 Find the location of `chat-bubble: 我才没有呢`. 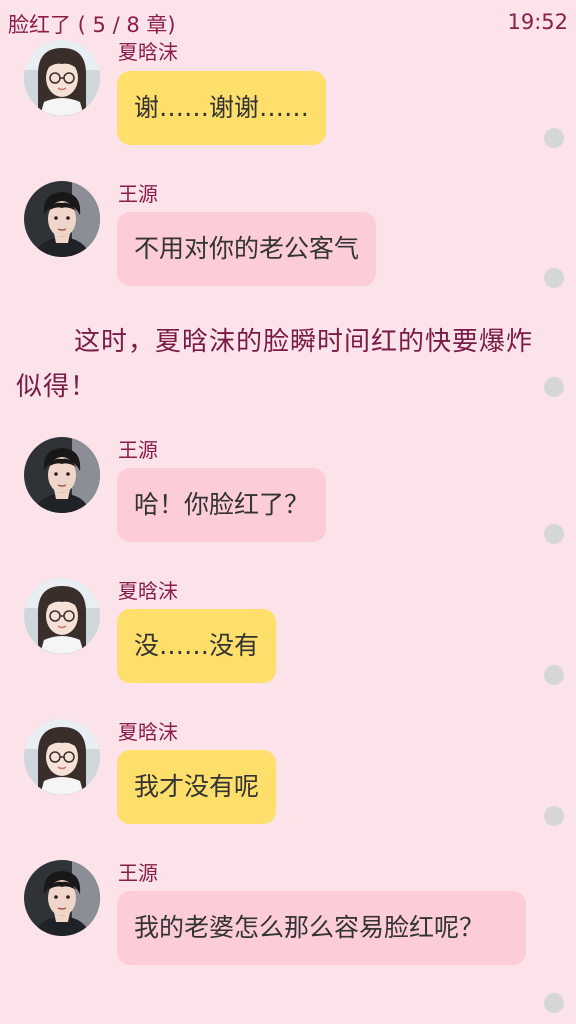

chat-bubble: 我才没有呢 is located at coordinates (197, 787).